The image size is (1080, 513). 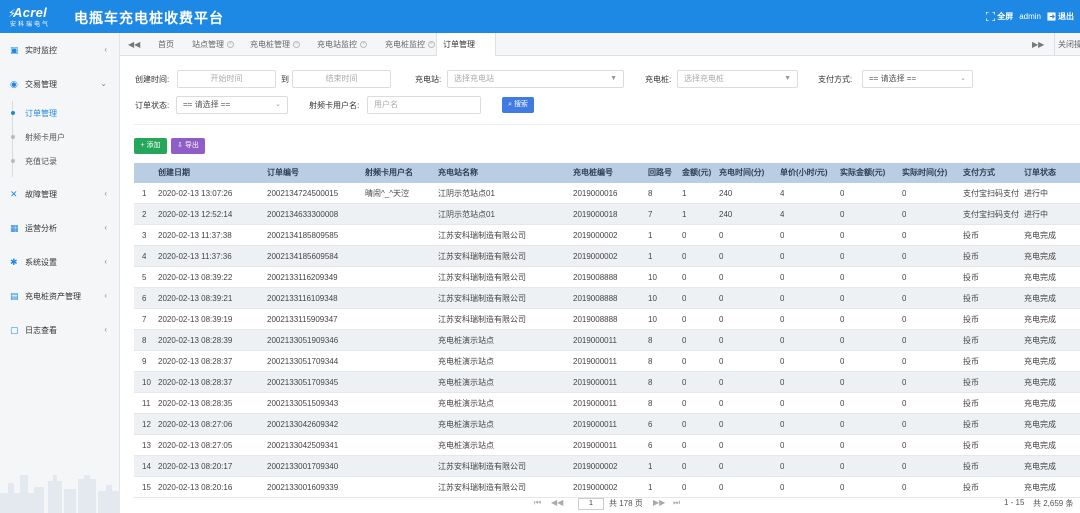 What do you see at coordinates (341, 79) in the screenshot?
I see `end-time-input: 结束时间` at bounding box center [341, 79].